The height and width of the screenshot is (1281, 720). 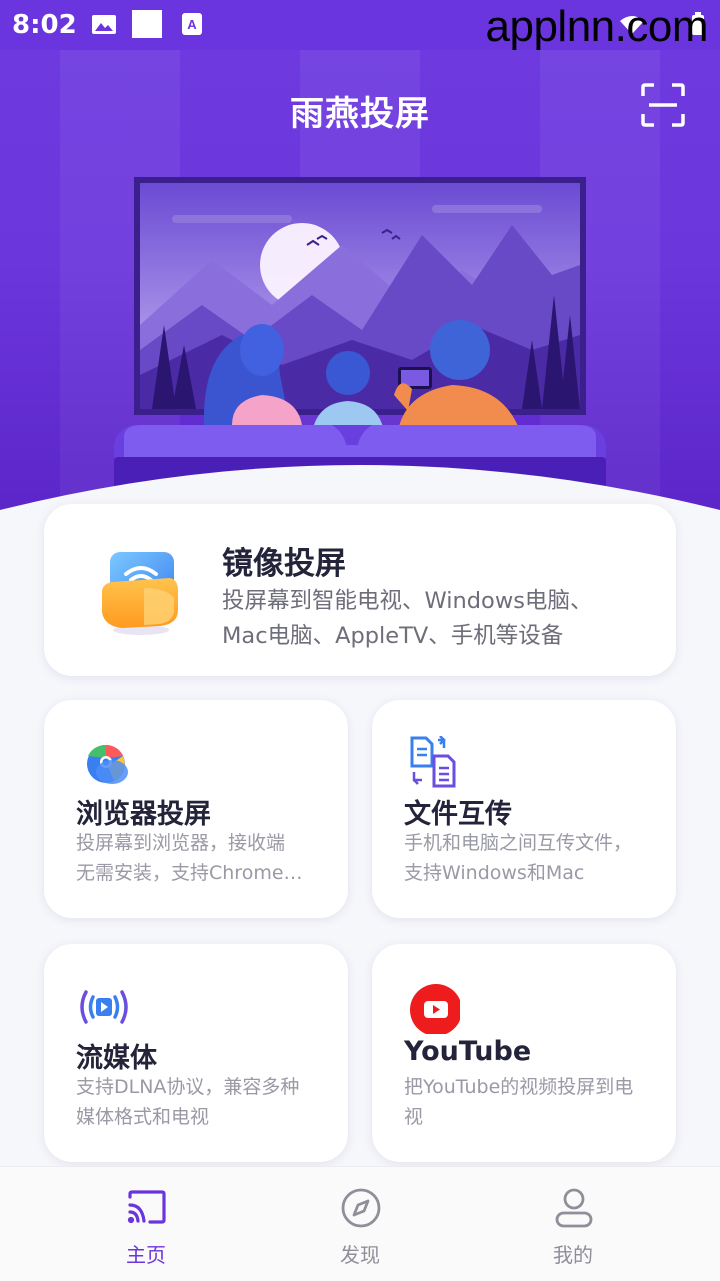 What do you see at coordinates (116, 1058) in the screenshot?
I see `streaming-title: 流媒体` at bounding box center [116, 1058].